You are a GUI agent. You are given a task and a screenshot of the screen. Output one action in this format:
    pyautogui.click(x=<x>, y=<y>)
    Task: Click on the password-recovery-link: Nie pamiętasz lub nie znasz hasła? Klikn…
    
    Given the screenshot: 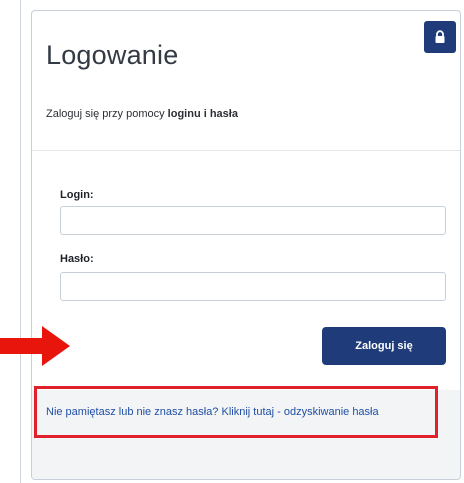 What is the action you would take?
    pyautogui.click(x=212, y=412)
    